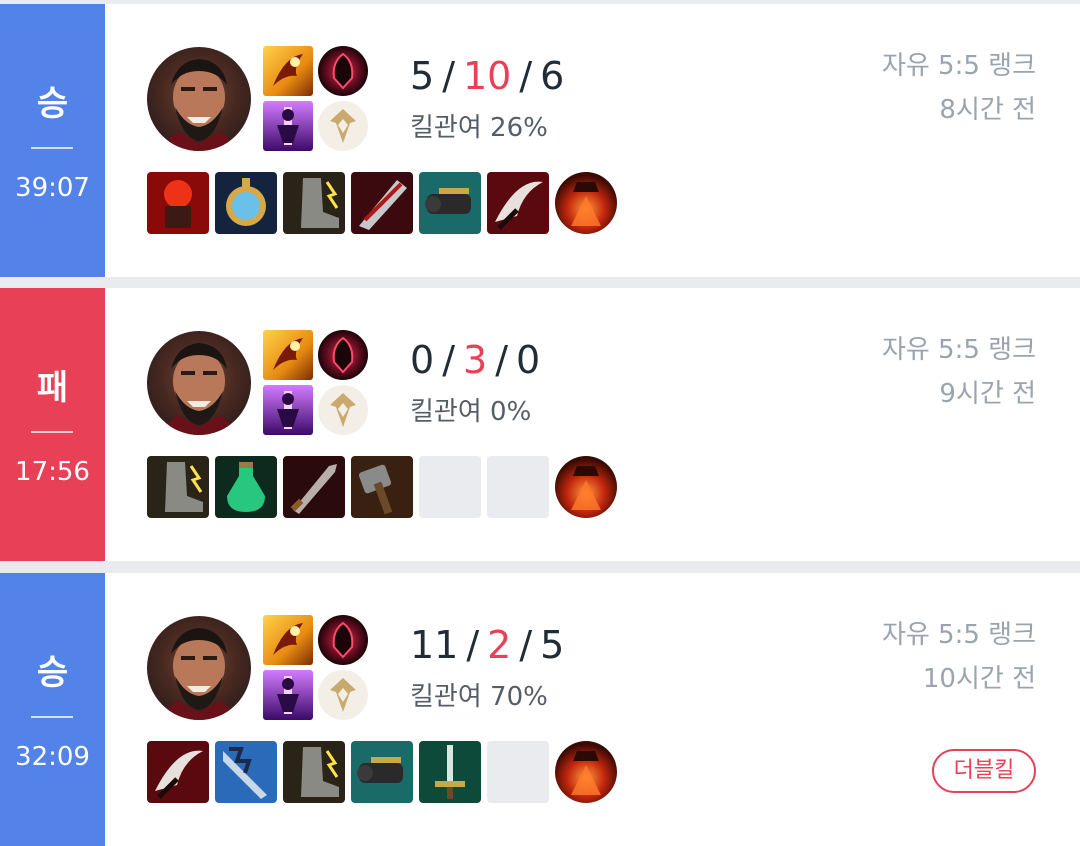 The height and width of the screenshot is (846, 1080). Describe the element at coordinates (434, 645) in the screenshot. I see `kills: 11` at that location.